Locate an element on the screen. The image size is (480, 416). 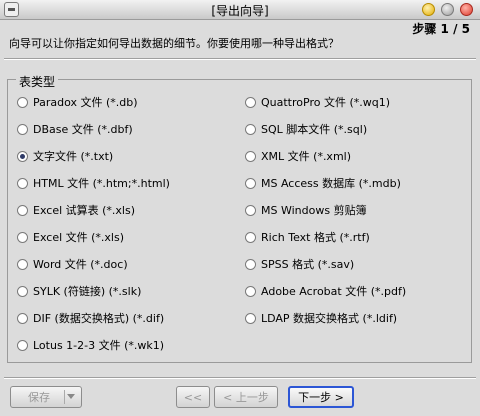
radio-option-spss: SPSS 格式 (*.sav) is located at coordinates (299, 264).